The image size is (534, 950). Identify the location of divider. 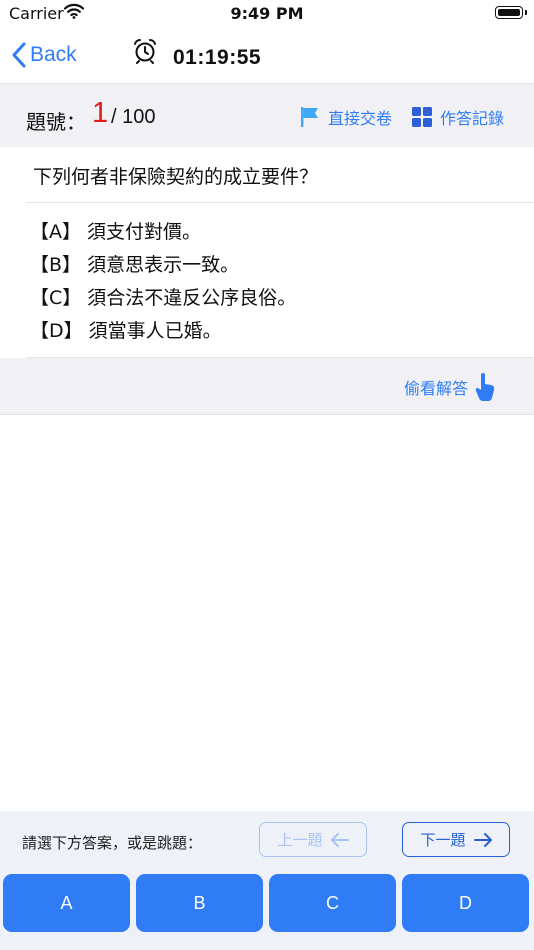
(280, 202).